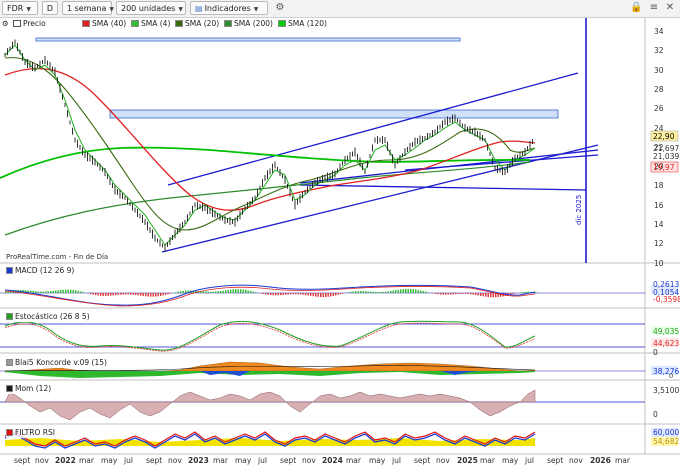 The width and height of the screenshot is (680, 466). I want to click on resistance-zone-mid, so click(334, 114).